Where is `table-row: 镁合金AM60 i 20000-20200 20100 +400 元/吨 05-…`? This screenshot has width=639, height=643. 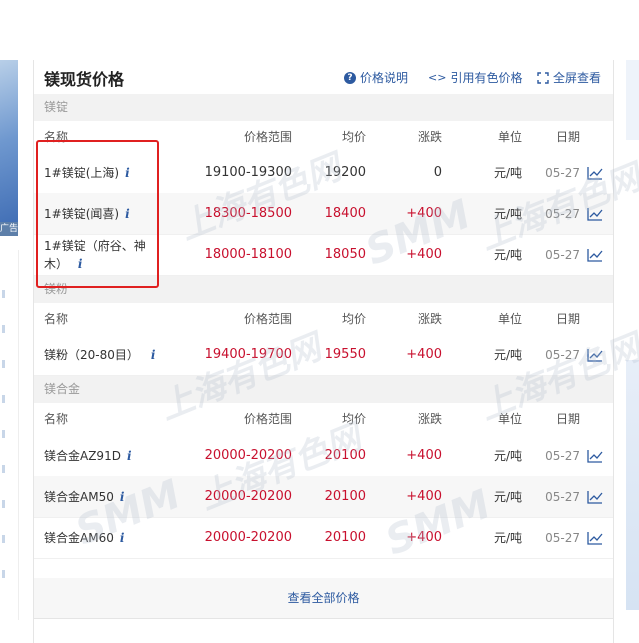
table-row: 镁合金AM60 i 20000-20200 20100 +400 元/吨 05-… is located at coordinates (323, 538).